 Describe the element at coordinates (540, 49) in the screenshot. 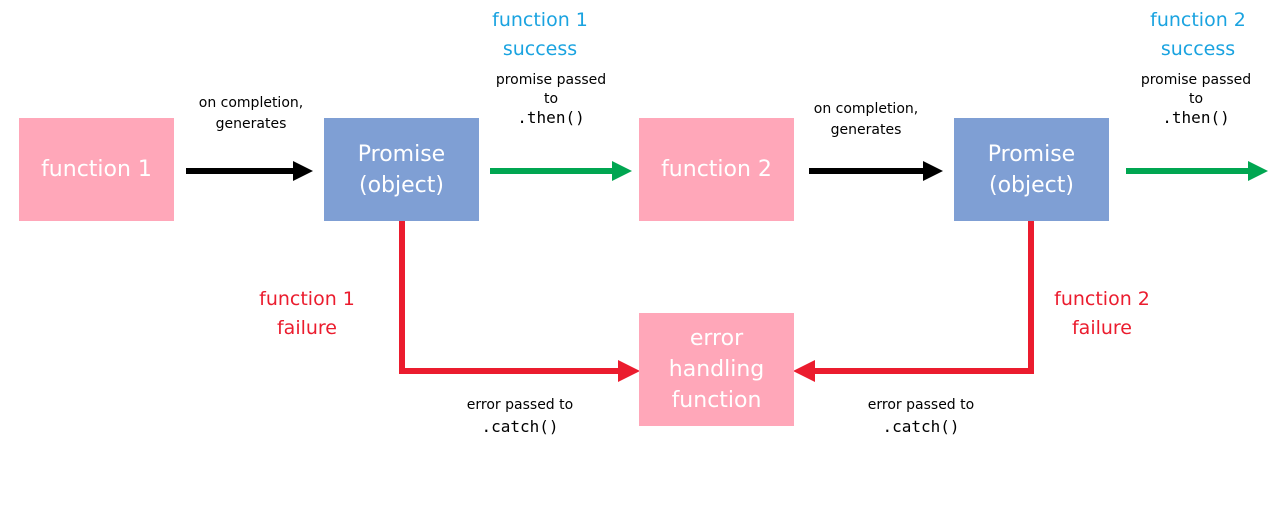

I see `success-1-line-2: success` at that location.